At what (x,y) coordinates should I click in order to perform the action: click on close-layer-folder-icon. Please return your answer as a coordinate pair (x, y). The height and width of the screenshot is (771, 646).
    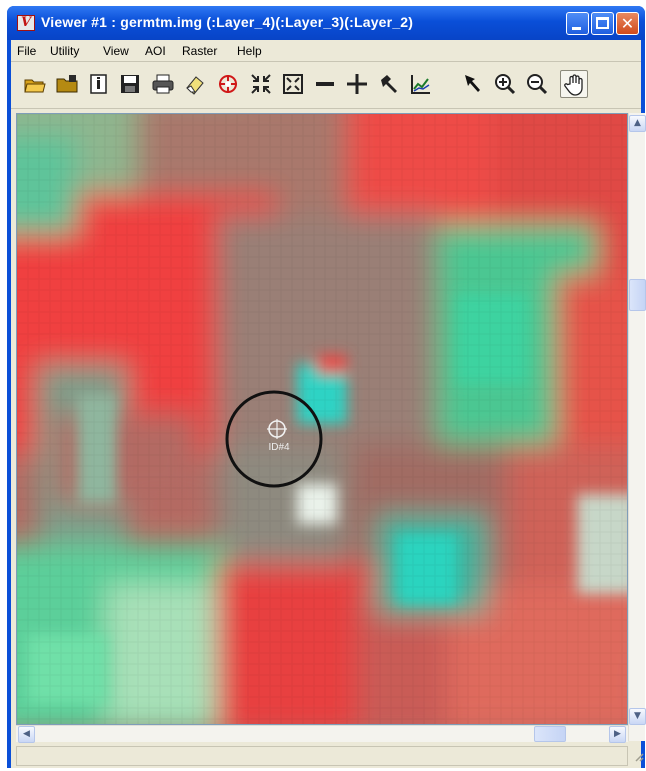
    Looking at the image, I should click on (67, 84).